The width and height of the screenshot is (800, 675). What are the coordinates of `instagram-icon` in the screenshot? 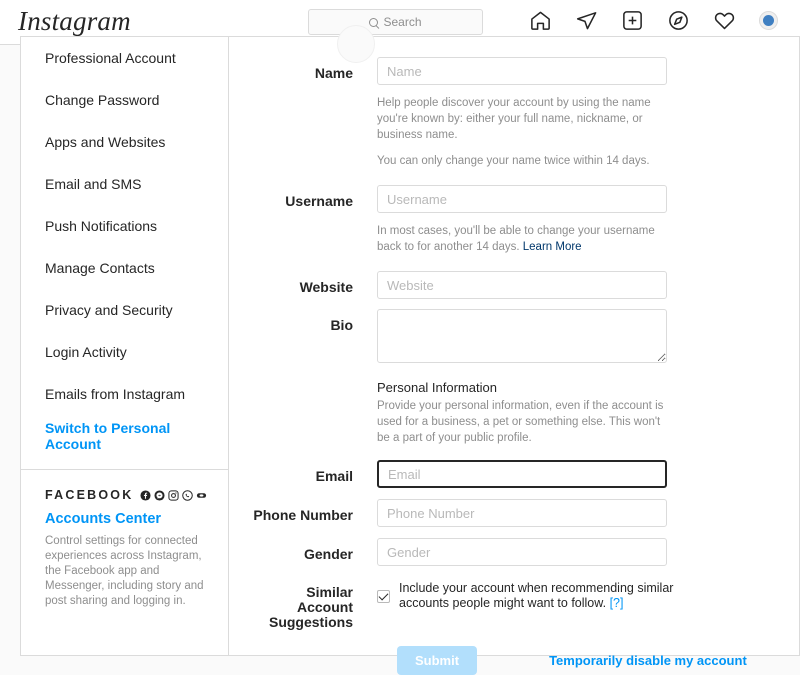 It's located at (174, 495).